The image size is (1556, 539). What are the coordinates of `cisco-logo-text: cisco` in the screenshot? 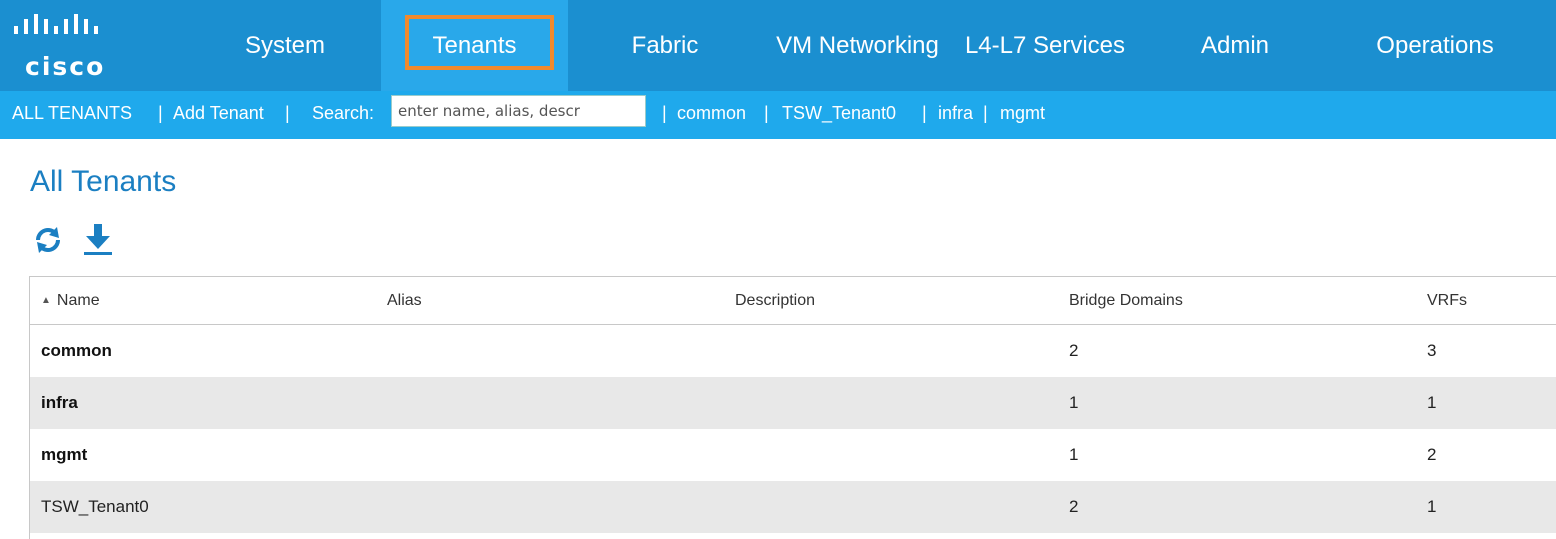 It's located at (65, 66).